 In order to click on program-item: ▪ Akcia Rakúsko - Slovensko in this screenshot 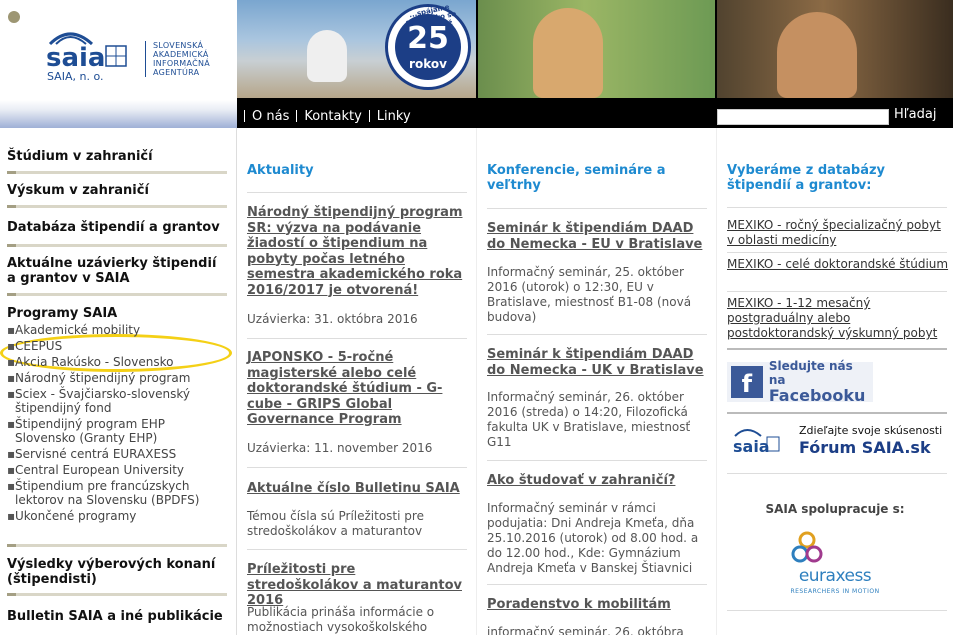, I will do `click(117, 362)`.